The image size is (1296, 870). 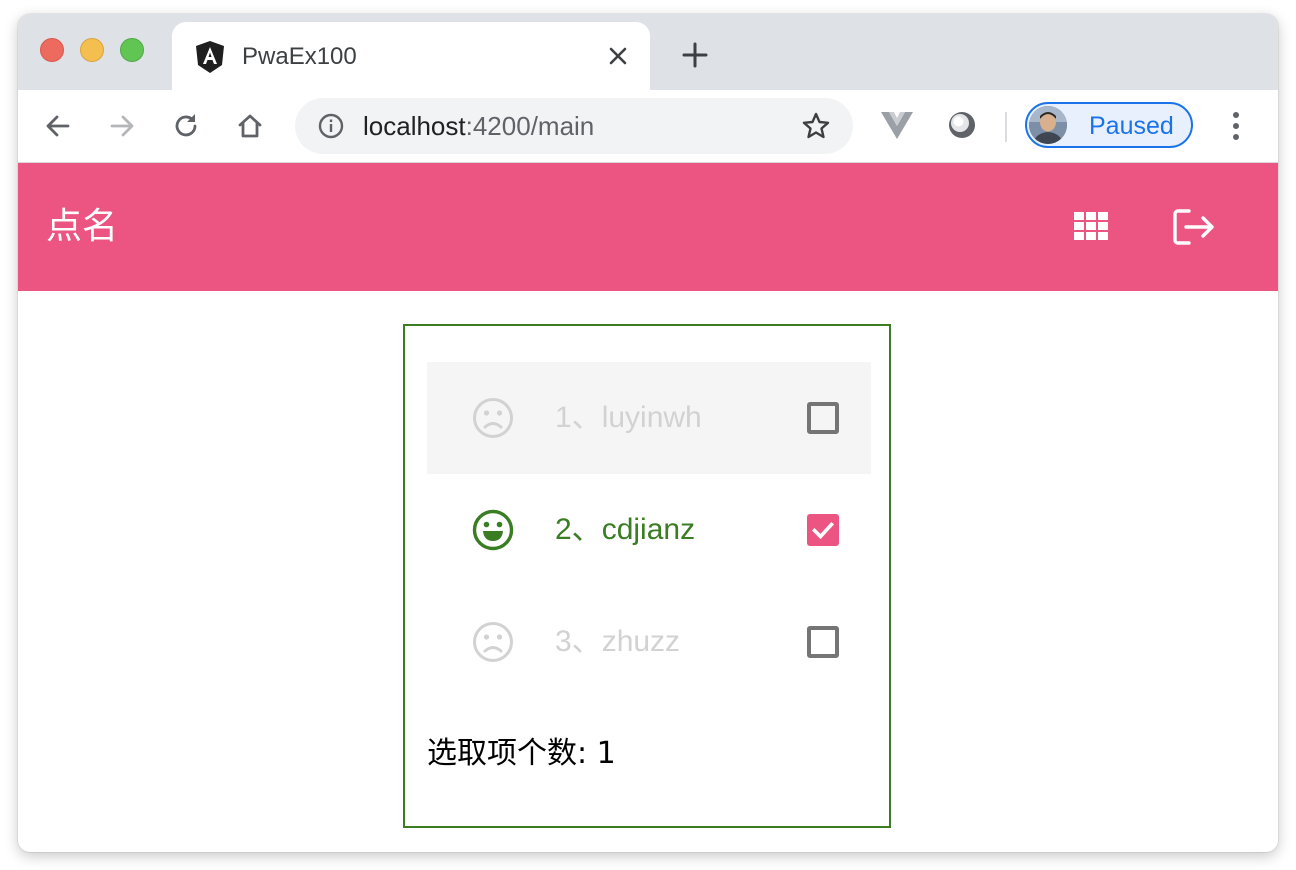 I want to click on tab-strip: PwaEx100, so click(x=648, y=52).